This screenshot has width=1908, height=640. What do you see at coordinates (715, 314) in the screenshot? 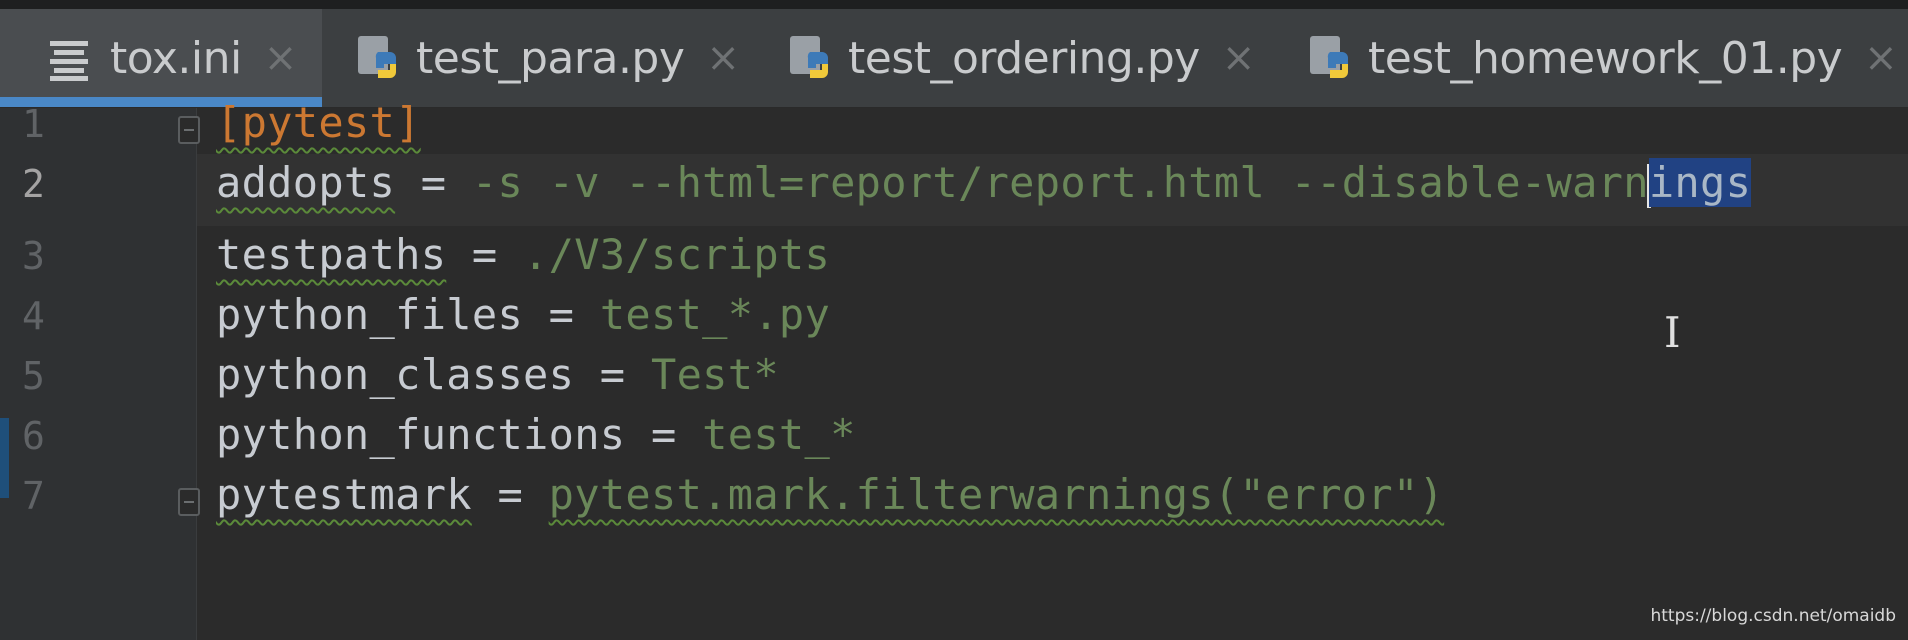
I see `ini-value: test_*.py` at bounding box center [715, 314].